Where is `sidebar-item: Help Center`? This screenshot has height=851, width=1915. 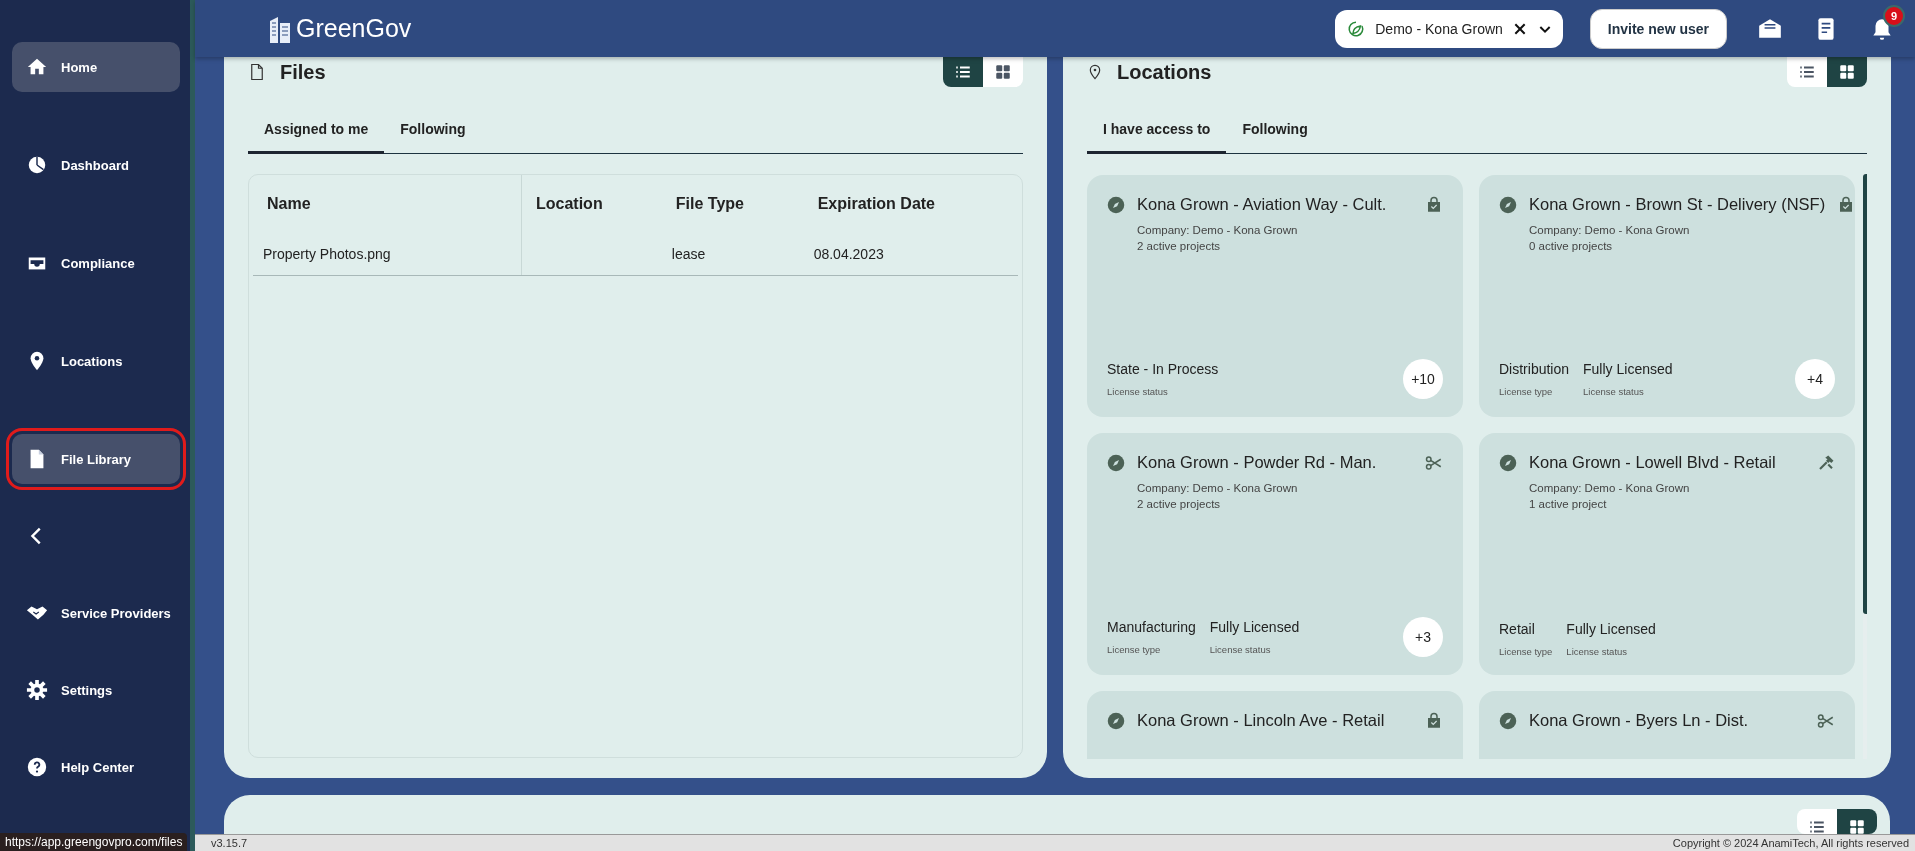
sidebar-item: Help Center is located at coordinates (96, 767).